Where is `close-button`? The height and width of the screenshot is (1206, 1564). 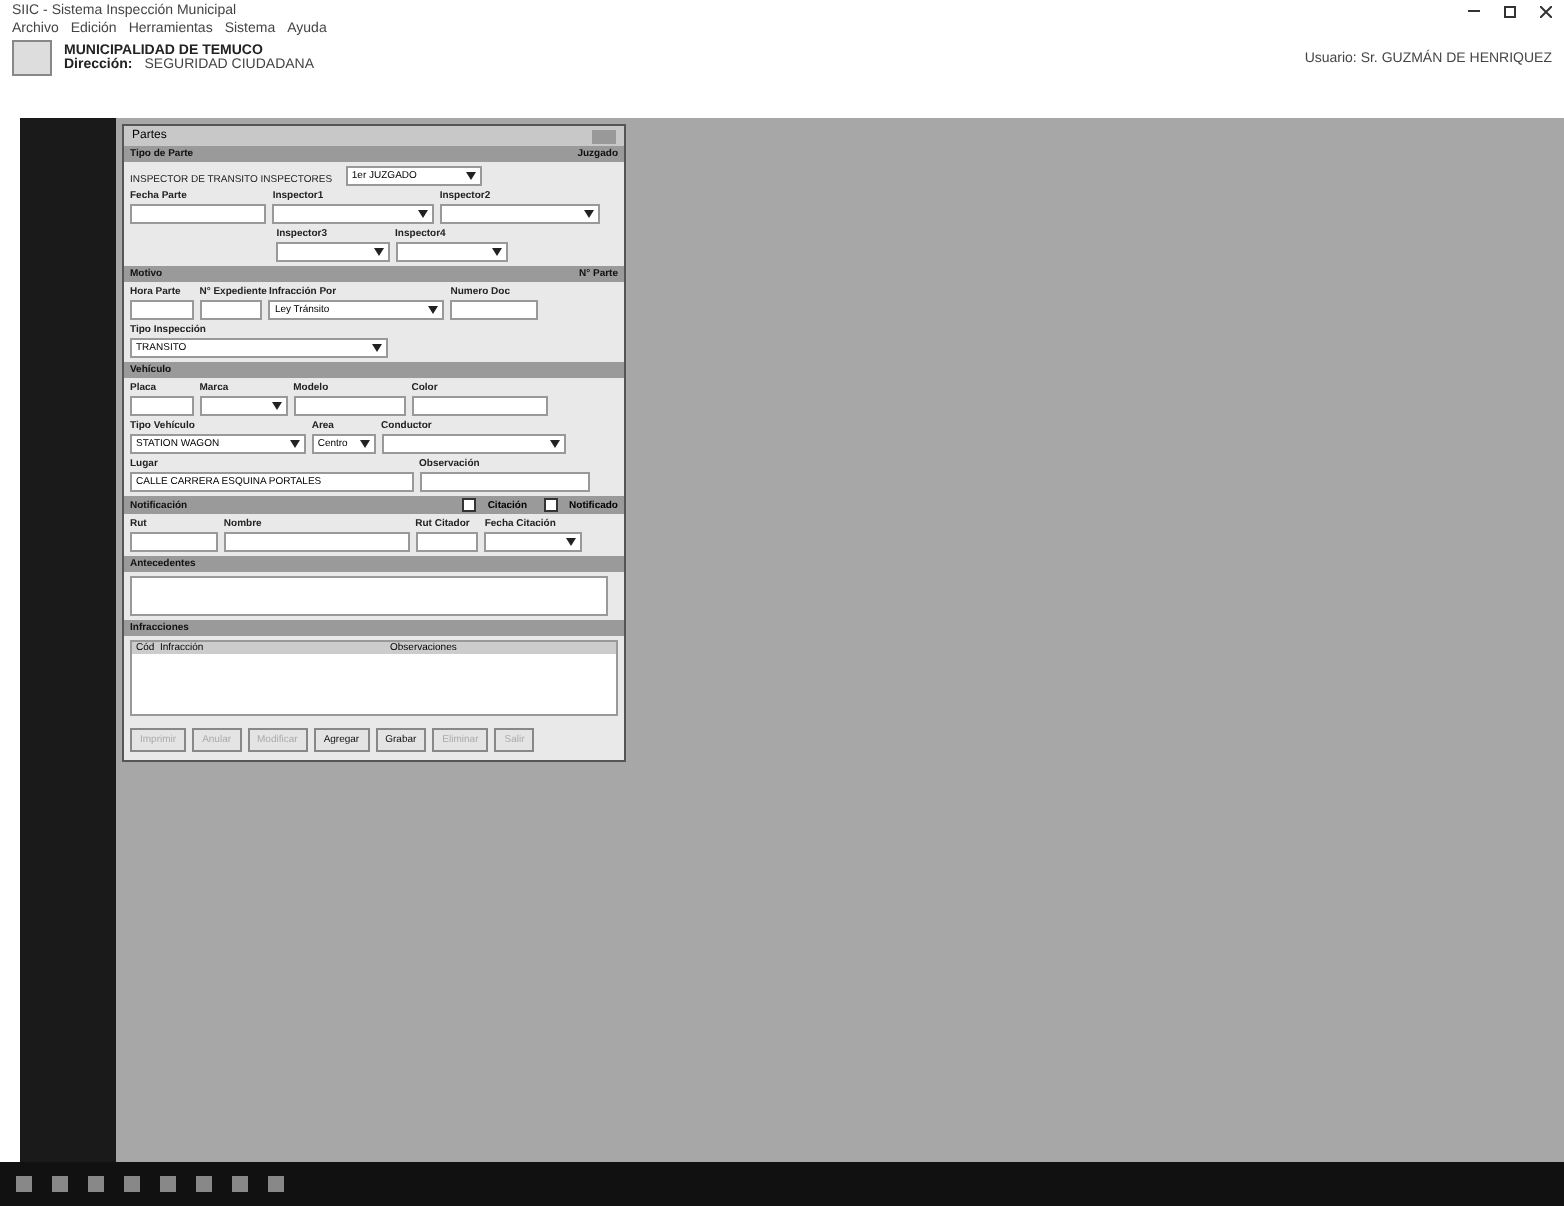 close-button is located at coordinates (604, 136).